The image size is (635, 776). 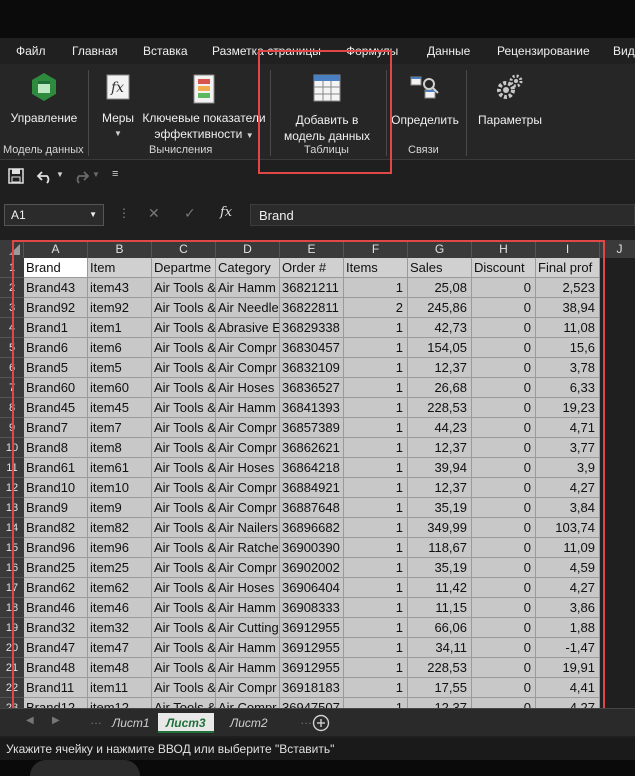 I want to click on add-sheet-icon, so click(x=321, y=723).